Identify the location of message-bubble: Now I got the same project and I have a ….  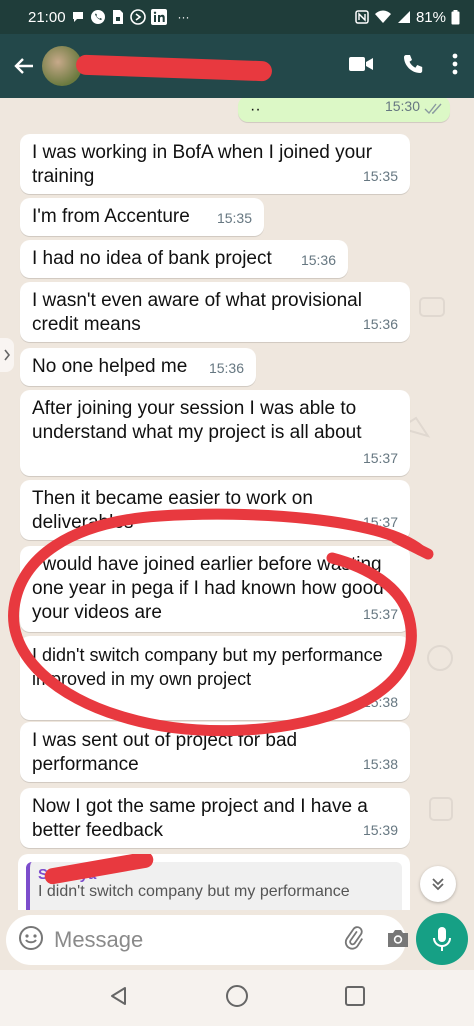
(215, 818).